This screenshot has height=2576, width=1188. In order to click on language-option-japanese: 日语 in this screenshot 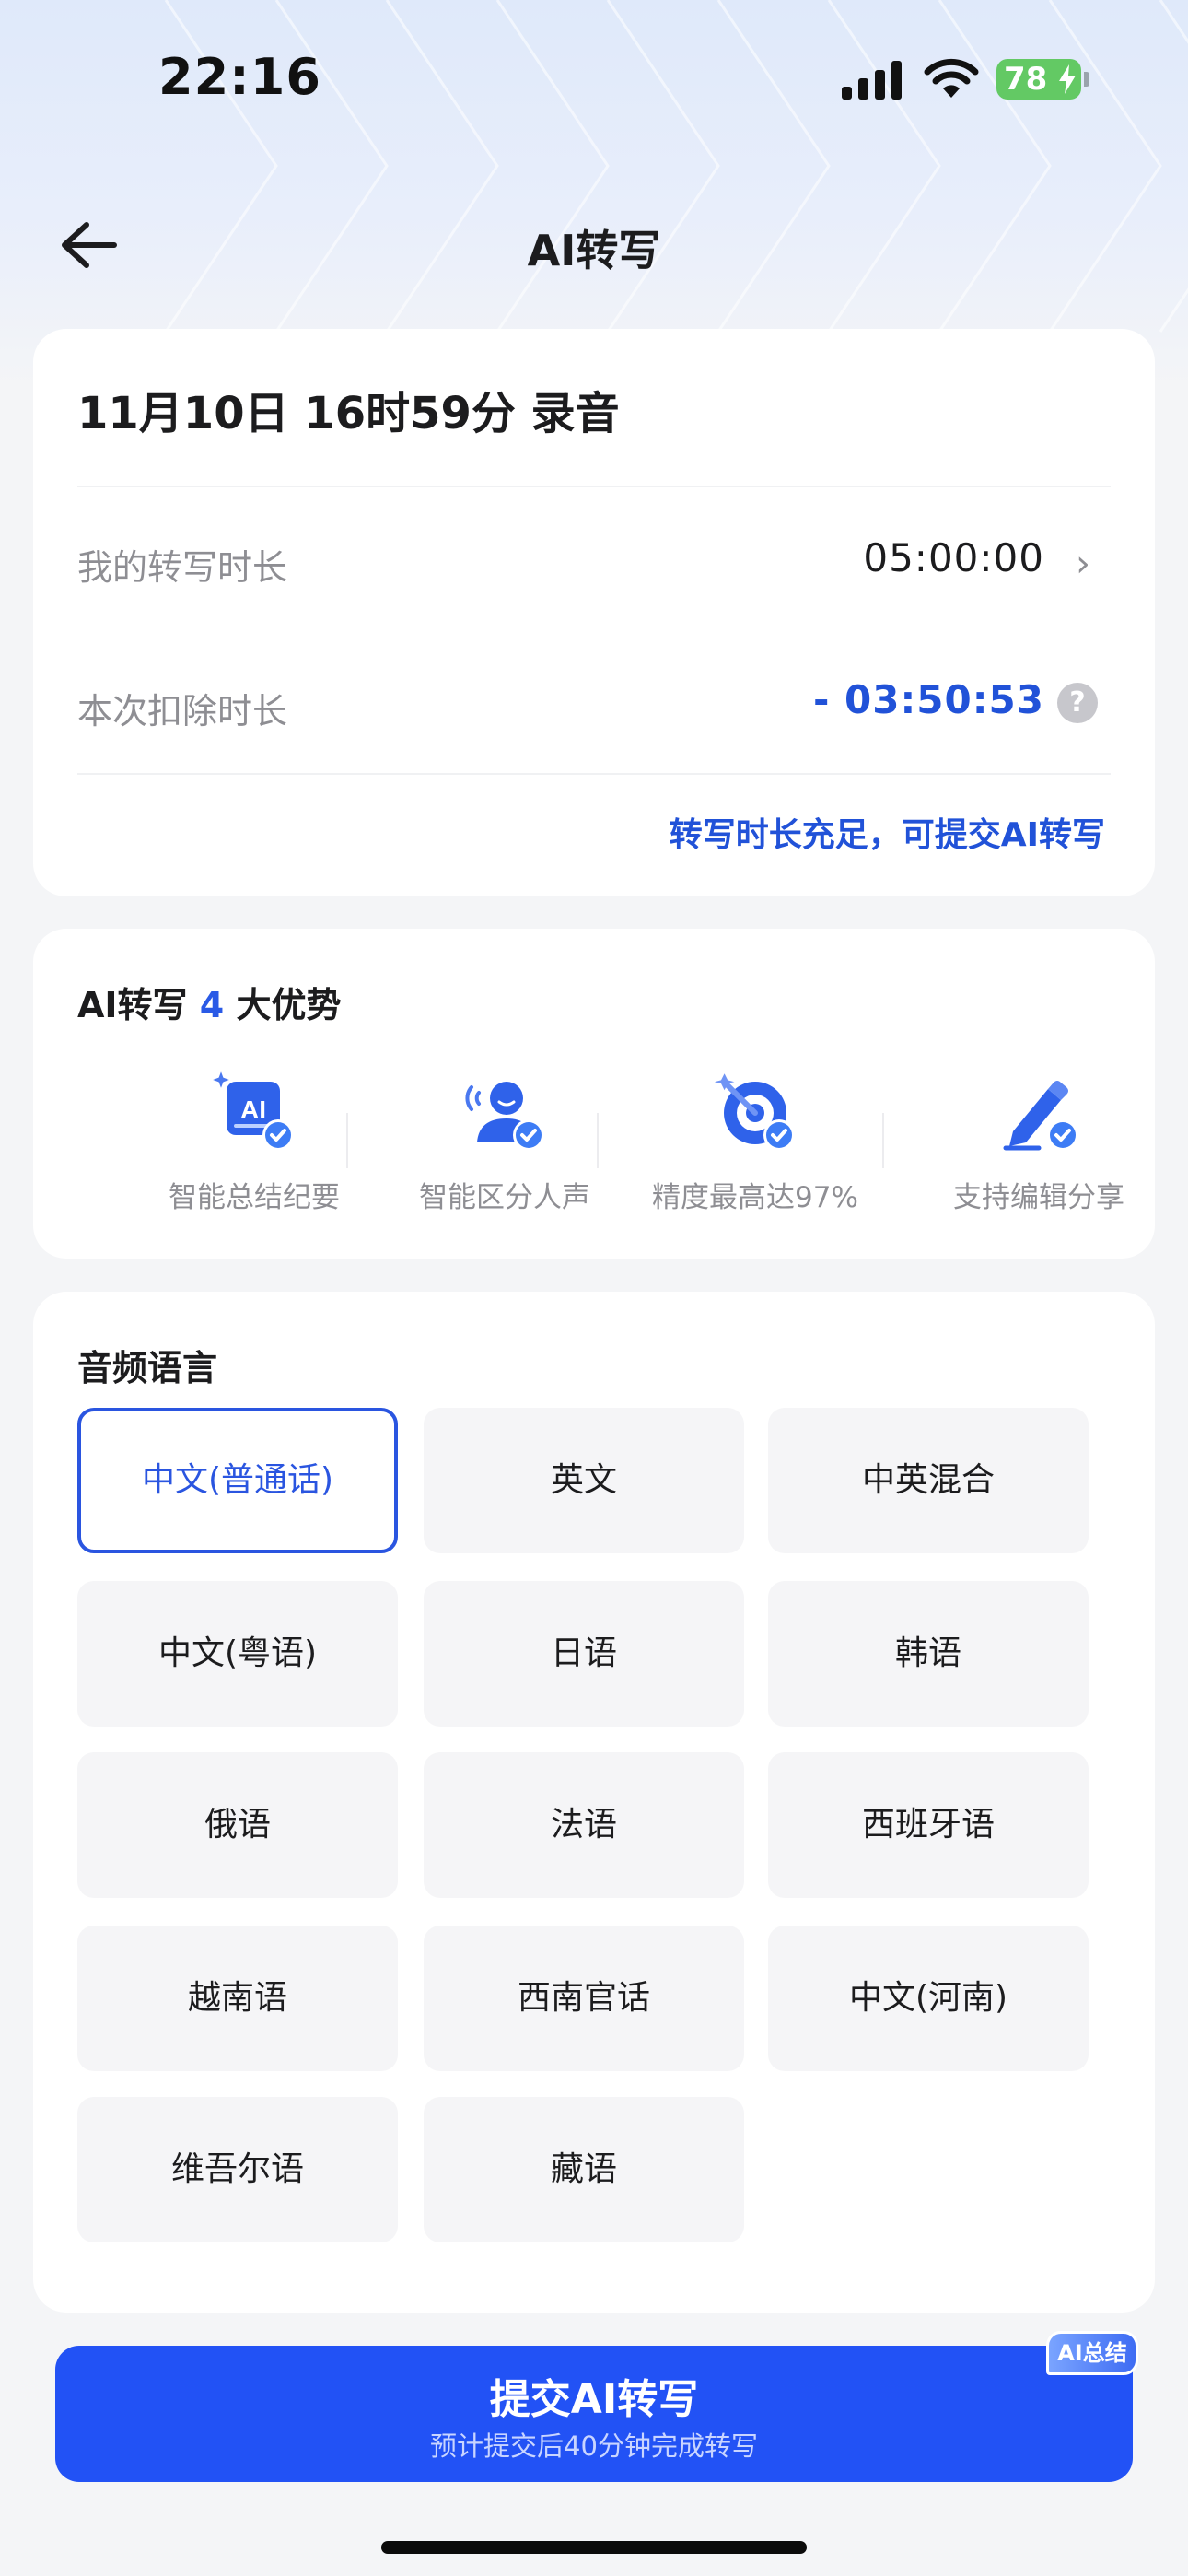, I will do `click(584, 1654)`.